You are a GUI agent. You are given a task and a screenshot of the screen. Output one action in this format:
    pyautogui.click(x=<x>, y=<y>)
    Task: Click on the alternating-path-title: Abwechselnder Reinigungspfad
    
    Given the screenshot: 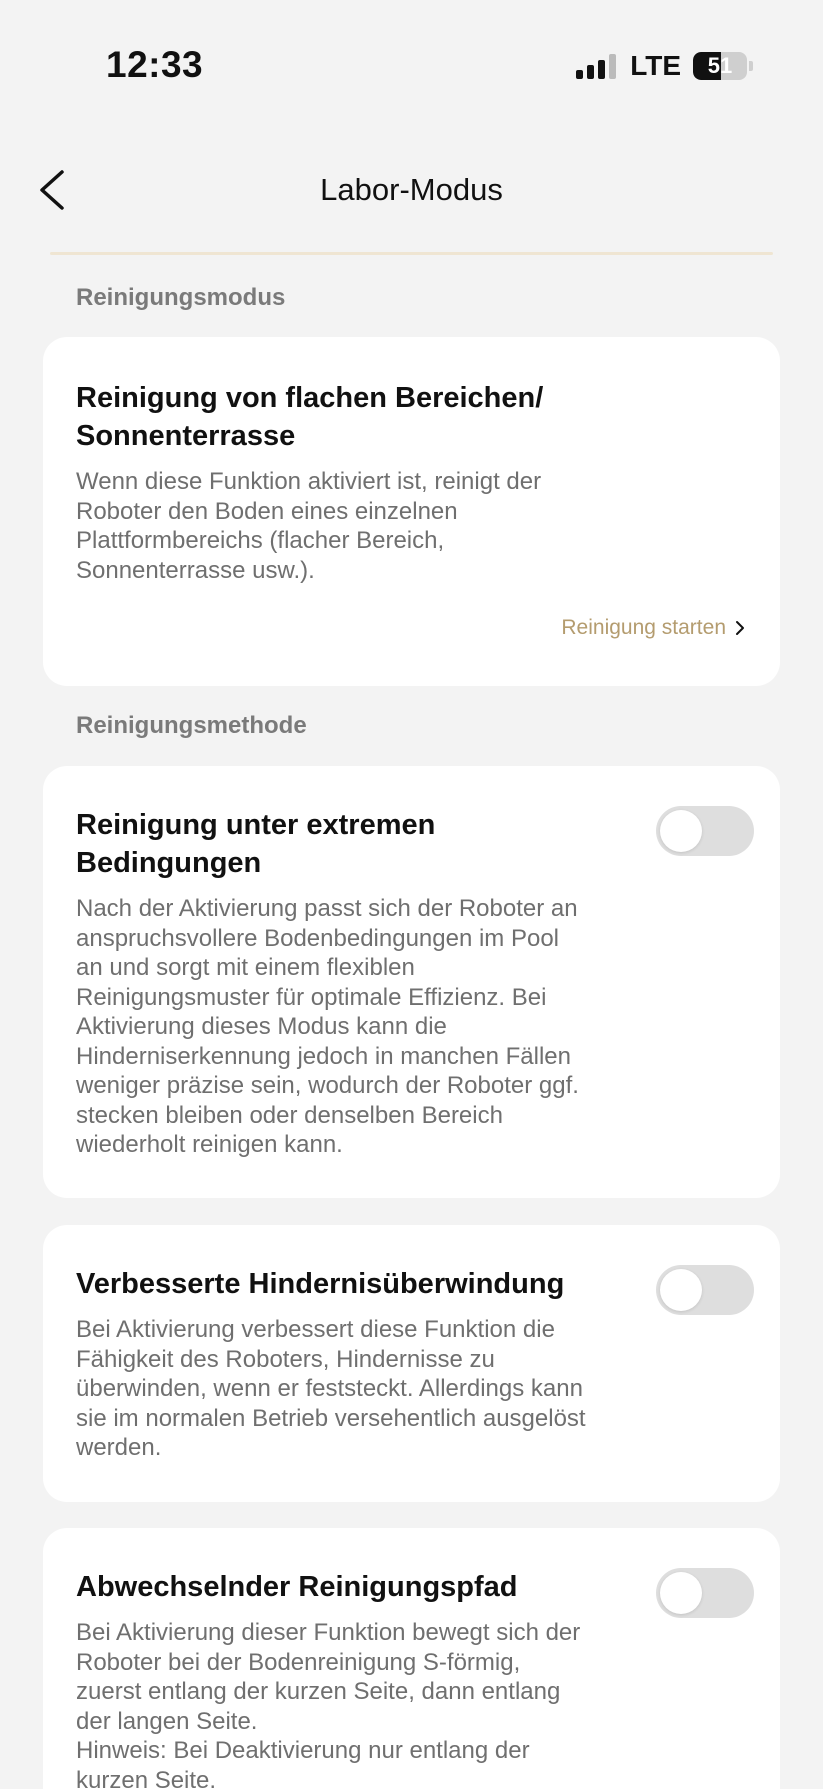 What is the action you would take?
    pyautogui.click(x=297, y=1587)
    